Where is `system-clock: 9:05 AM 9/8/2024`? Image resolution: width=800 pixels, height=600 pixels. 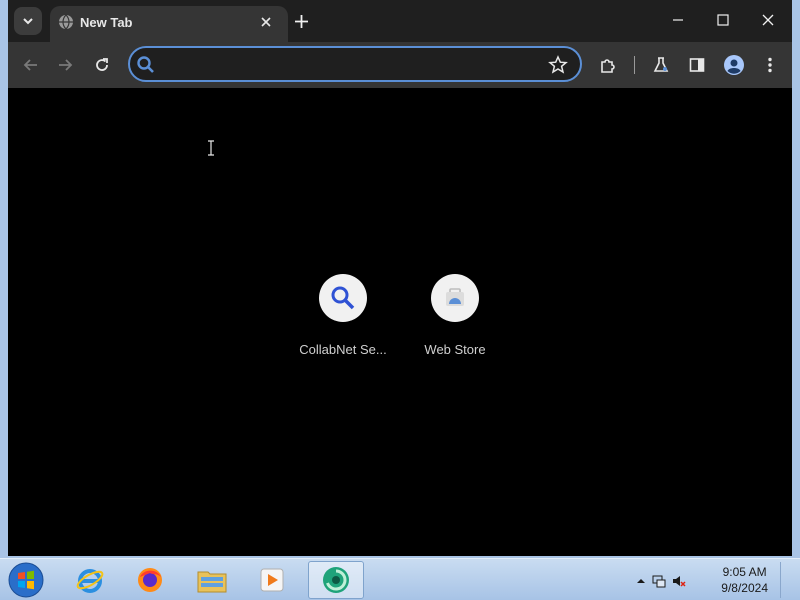 system-clock: 9:05 AM 9/8/2024 is located at coordinates (744, 580).